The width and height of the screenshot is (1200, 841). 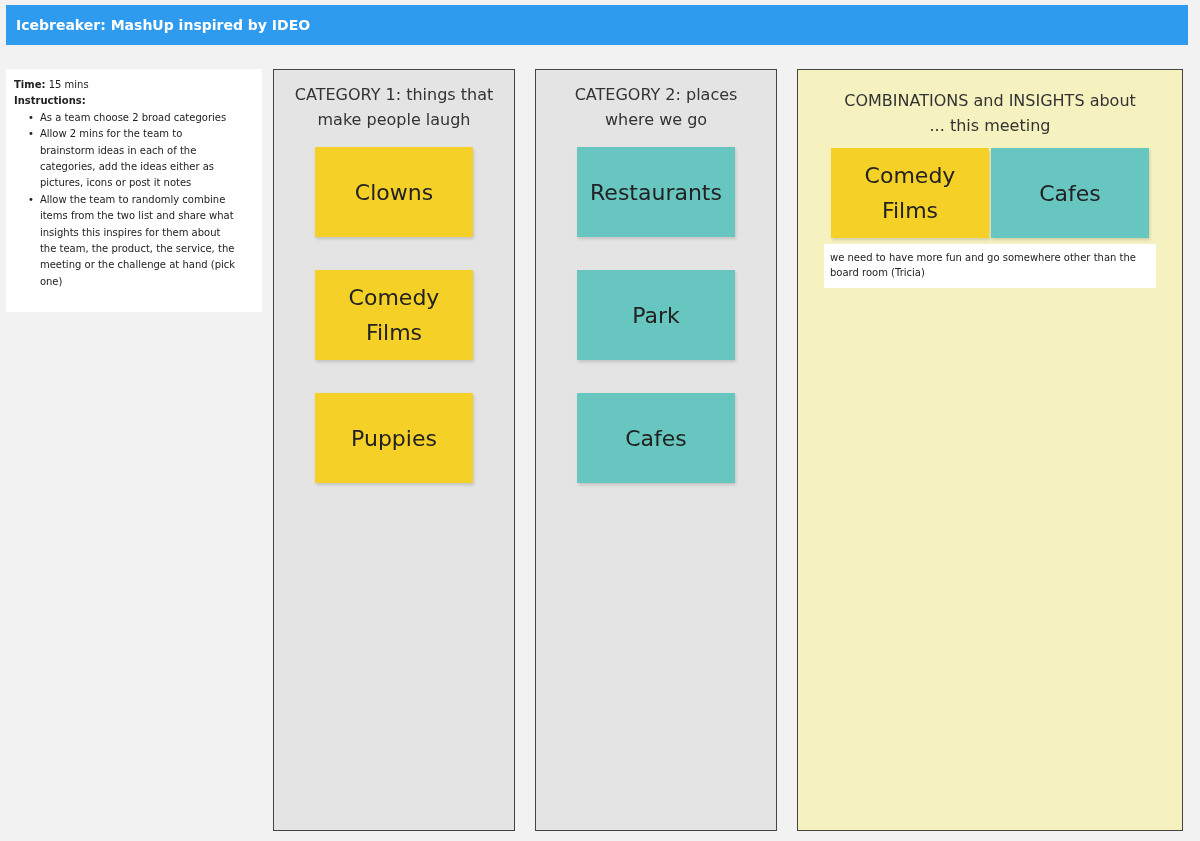 I want to click on instruction-item: Allow the team to randomly combine items from the two list and share what insights this inspires for them about the team, the product, the service, the meeting or the challenge at hand (pick one), so click(x=138, y=240).